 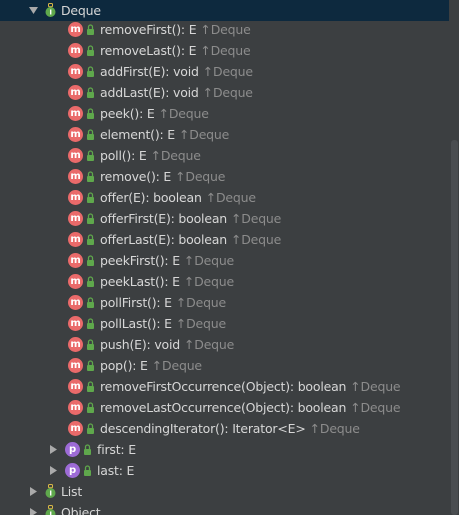 I want to click on chevron-down-icon, so click(x=33, y=11).